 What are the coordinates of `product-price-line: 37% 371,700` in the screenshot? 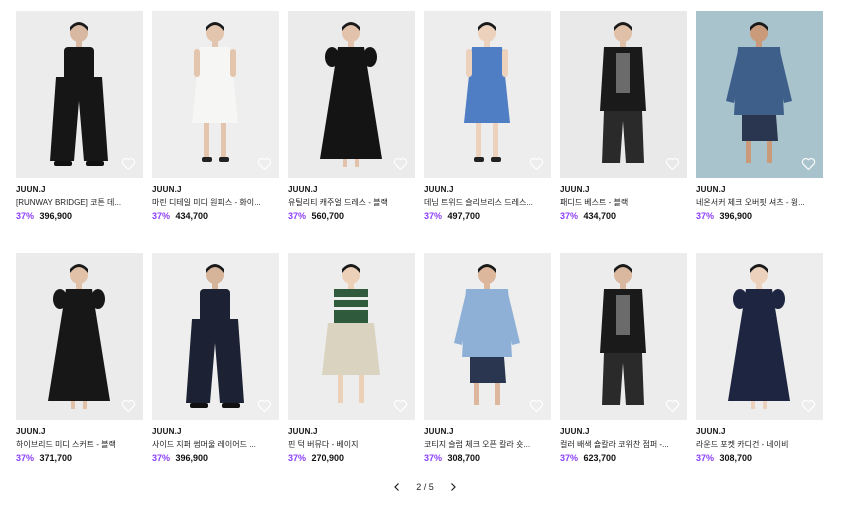 It's located at (79, 458).